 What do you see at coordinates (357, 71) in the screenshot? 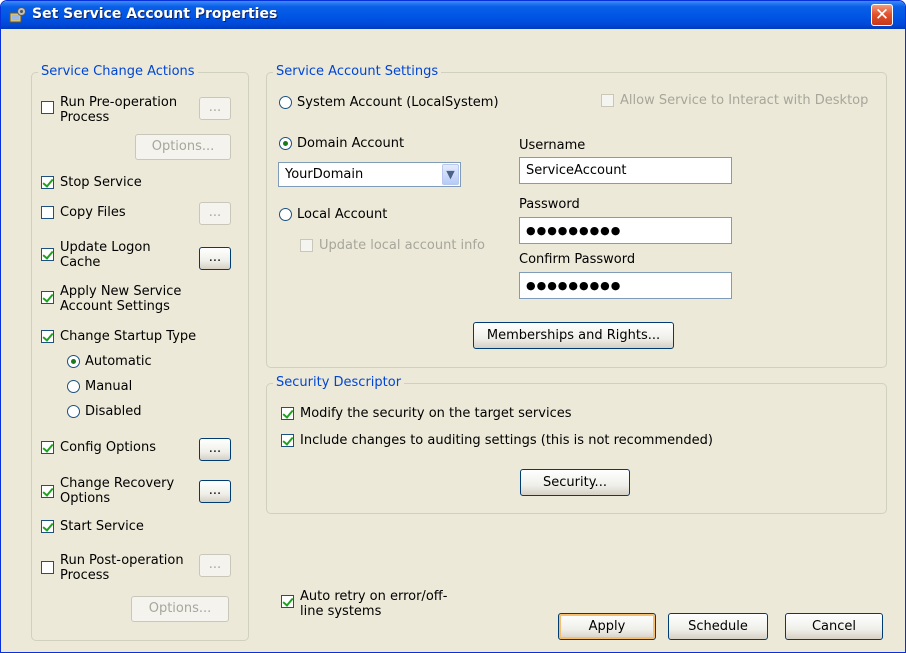
I see `service-account-settings-title: Service Account Settings` at bounding box center [357, 71].